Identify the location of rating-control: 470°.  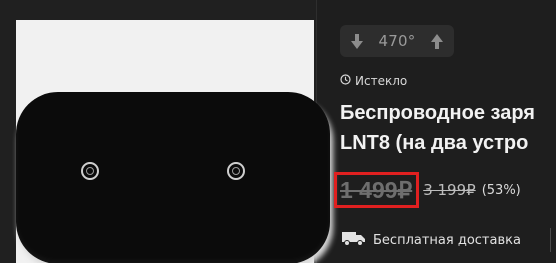
(397, 41).